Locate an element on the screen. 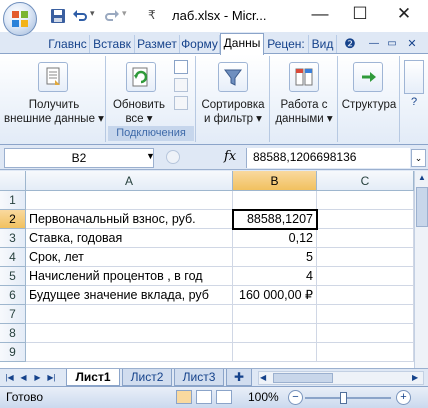 Image resolution: width=428 pixels, height=408 pixels. column-header-c: C is located at coordinates (365, 181).